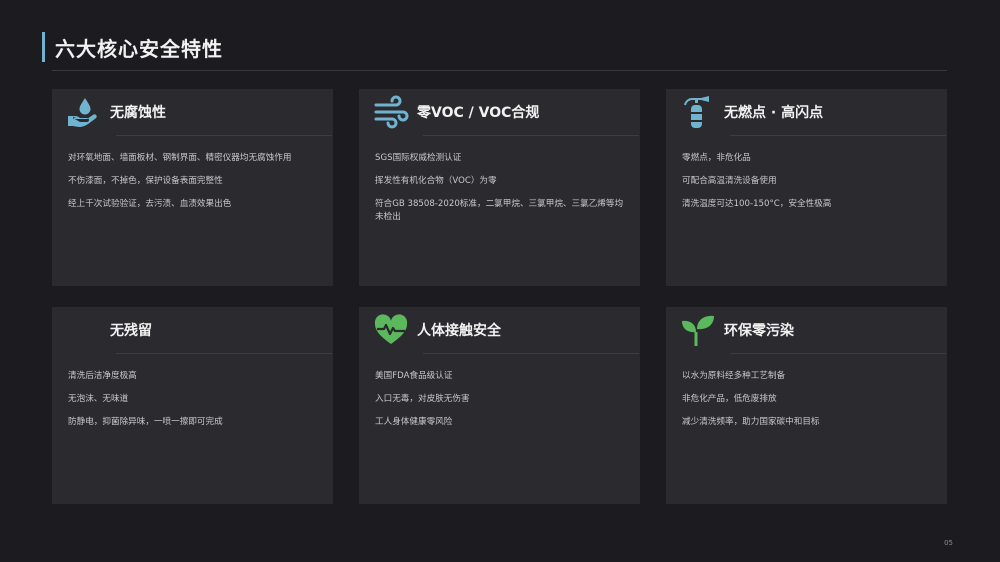 The width and height of the screenshot is (1000, 562). Describe the element at coordinates (759, 331) in the screenshot. I see `card-title: 环保零污染` at that location.